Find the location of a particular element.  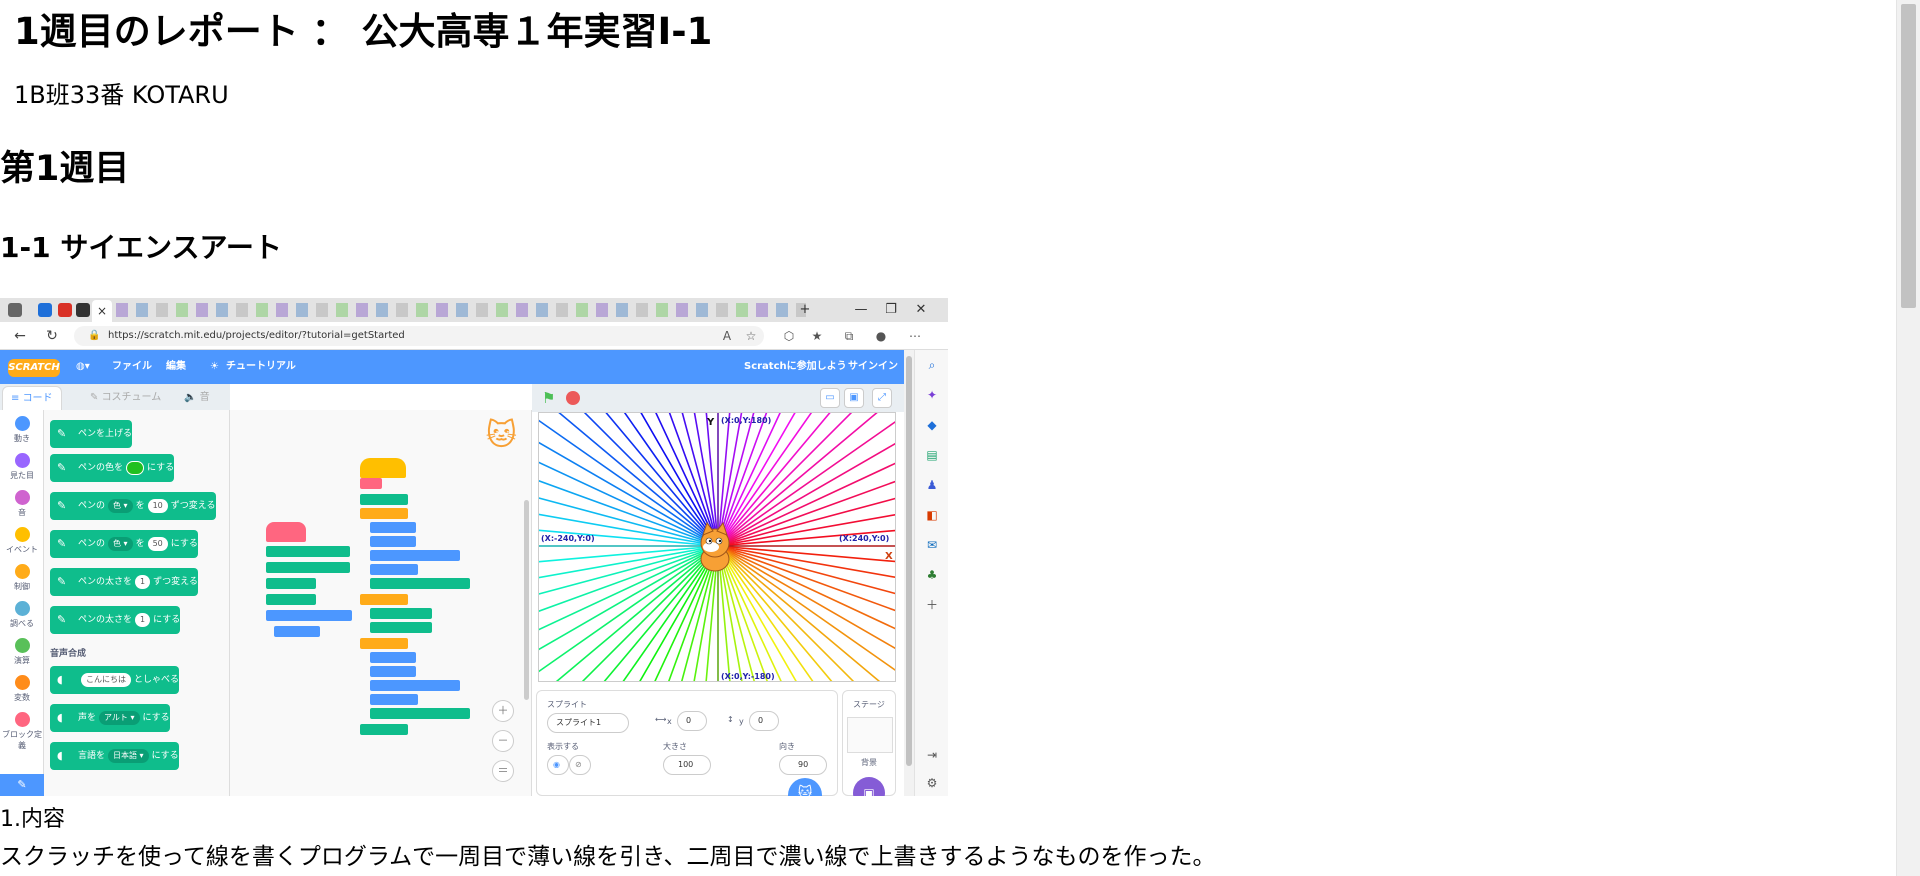

settings-gear-icon: ⚙ is located at coordinates (932, 783).